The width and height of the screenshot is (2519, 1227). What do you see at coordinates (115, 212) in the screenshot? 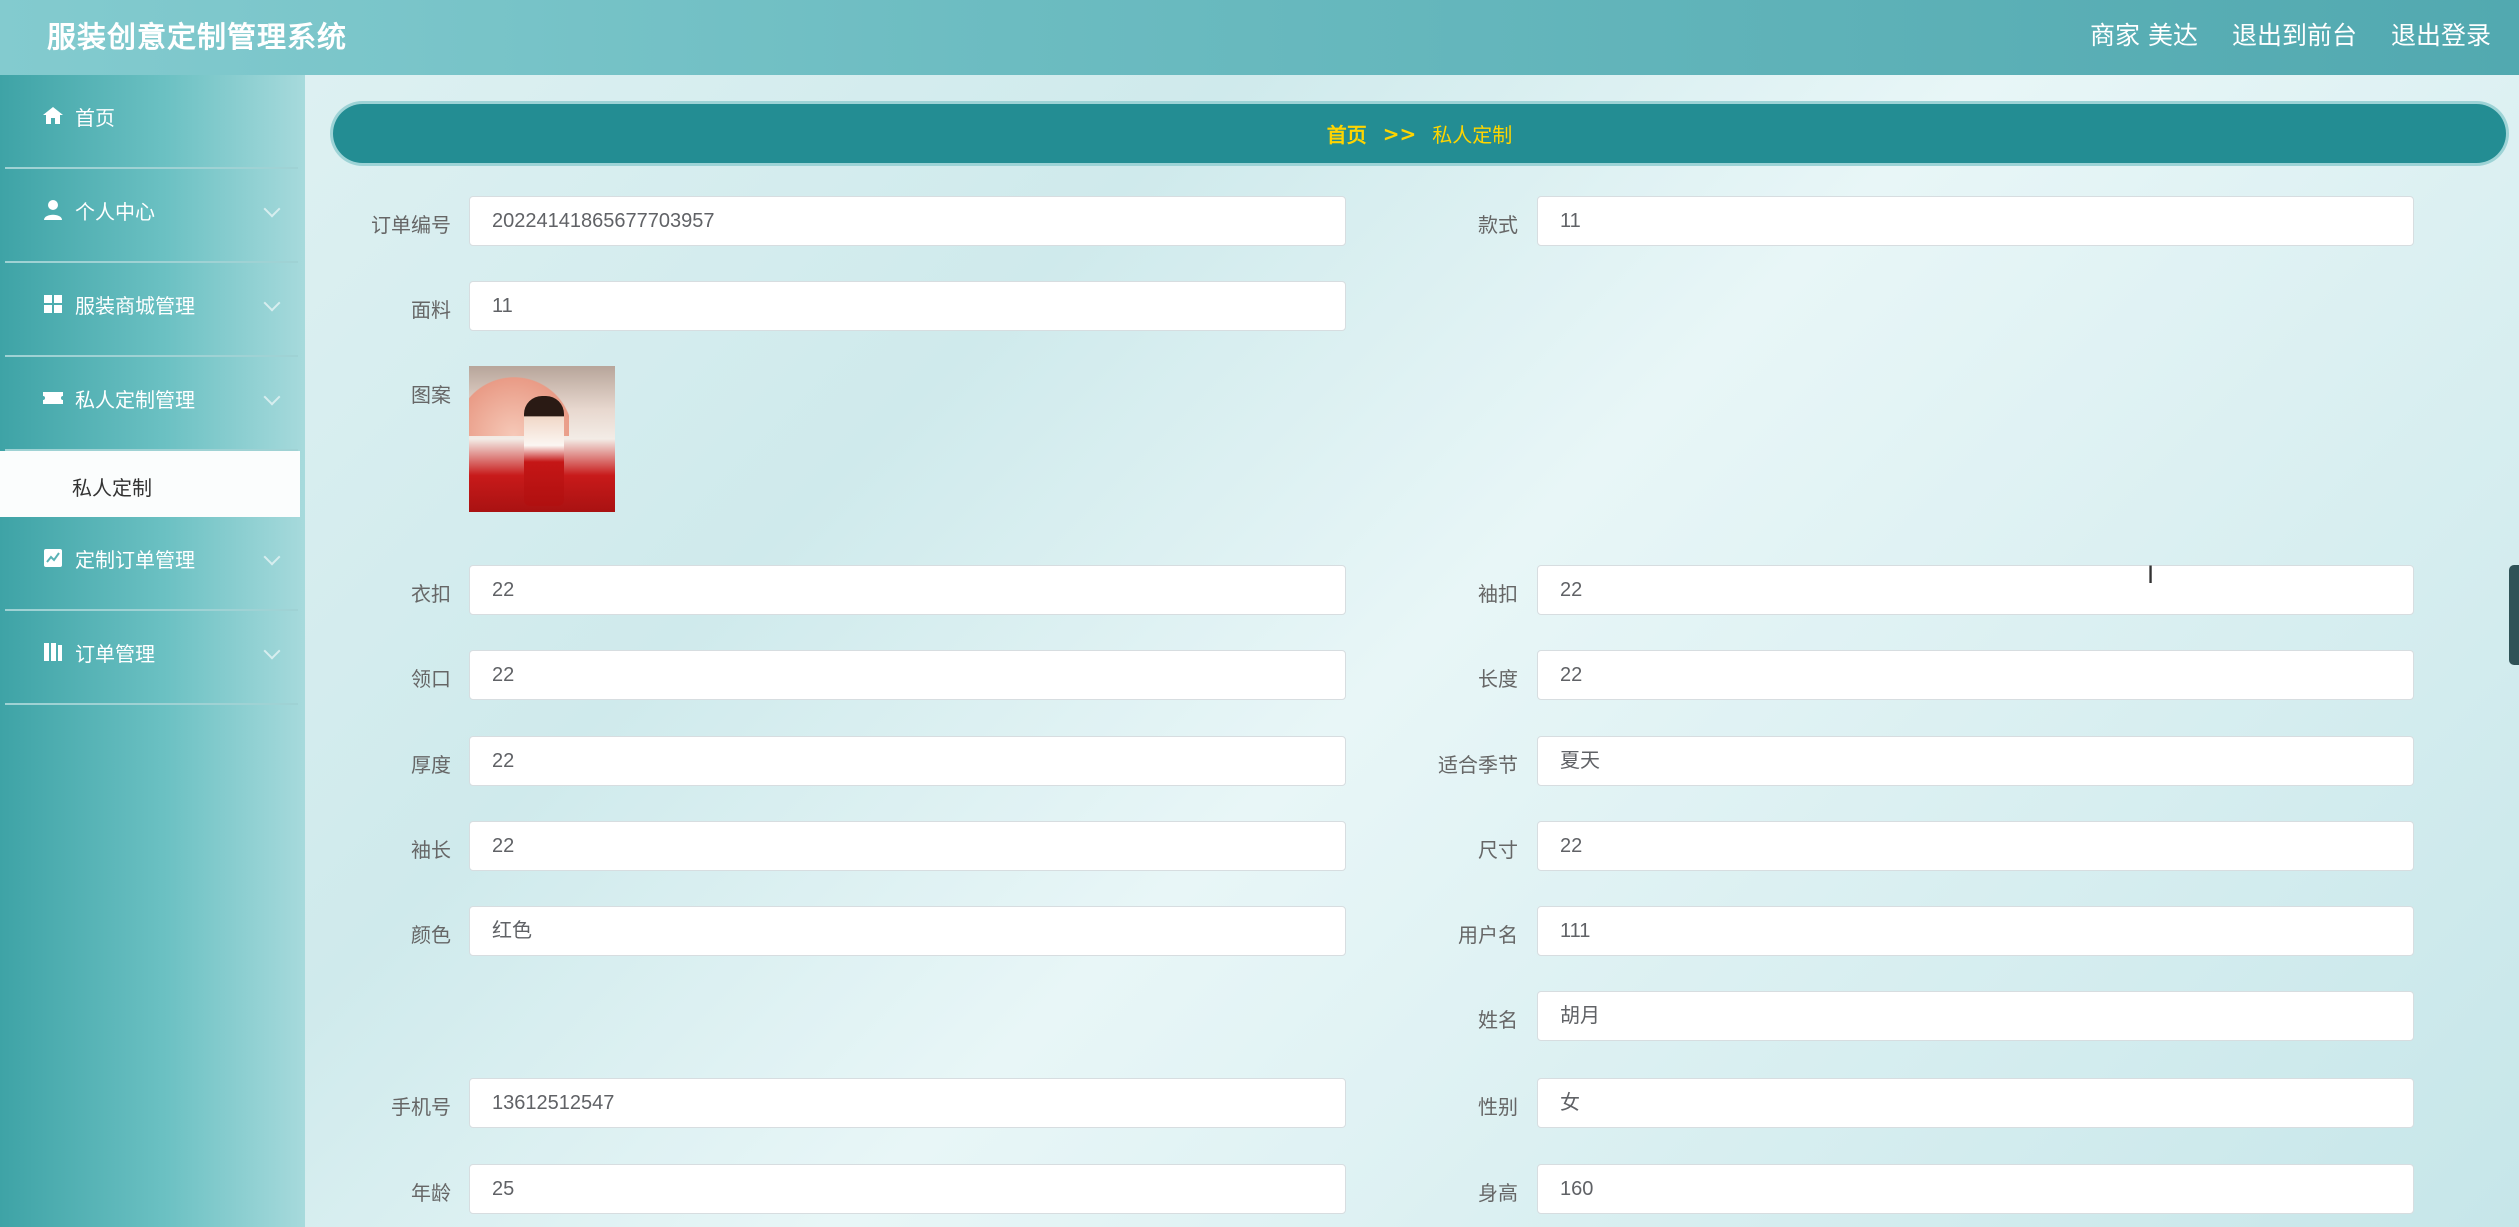
I see `sidebar-item-label: 个人中心` at bounding box center [115, 212].